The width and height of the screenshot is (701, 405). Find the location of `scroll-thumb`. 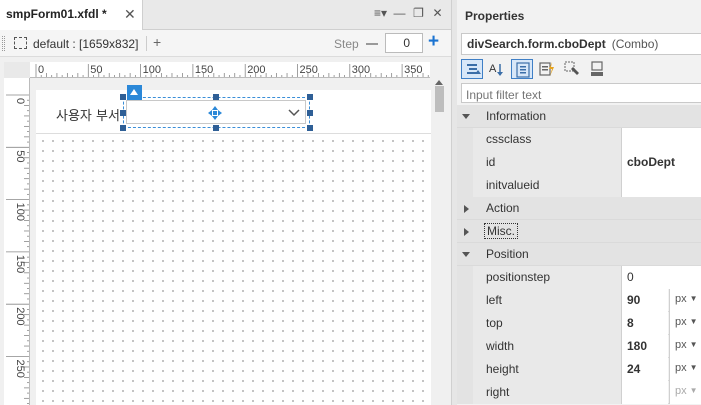

scroll-thumb is located at coordinates (439, 99).